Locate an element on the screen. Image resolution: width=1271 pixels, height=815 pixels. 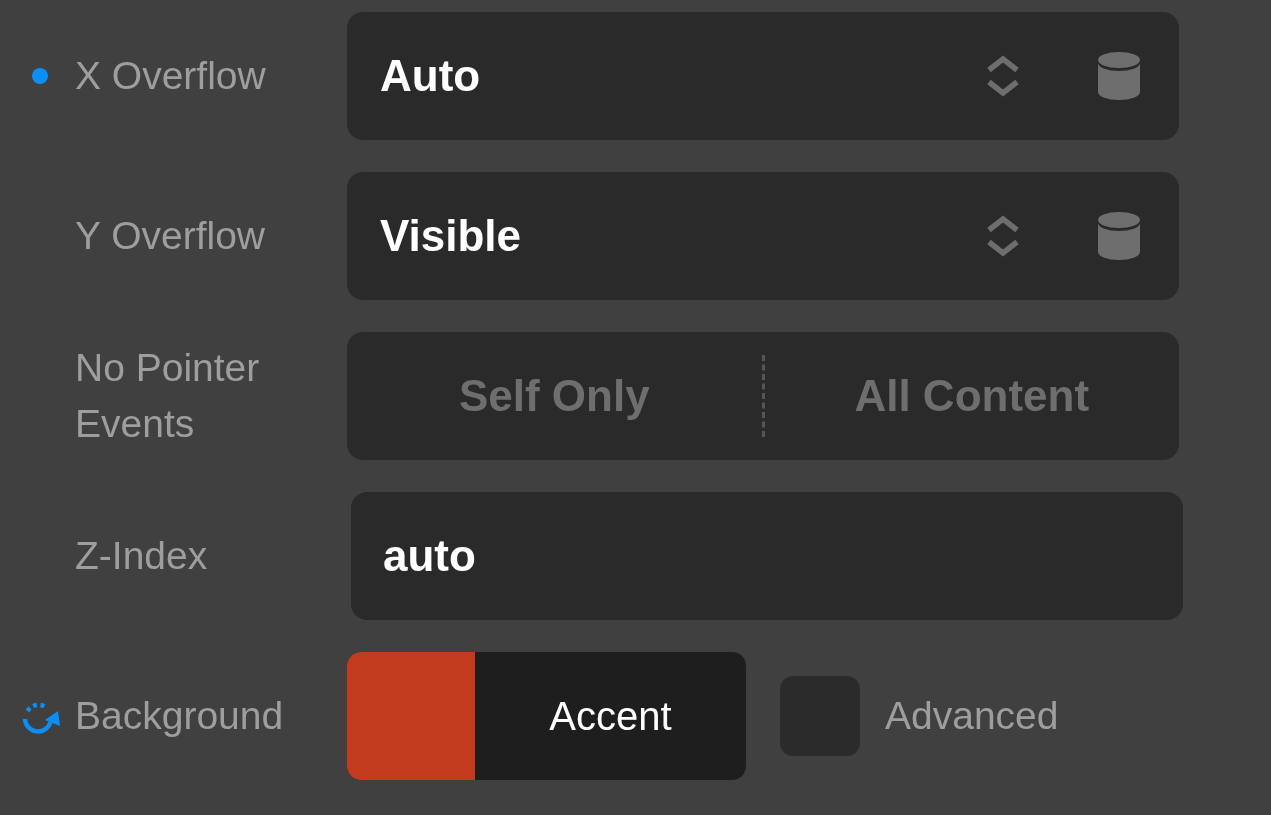
color-button: Accent is located at coordinates (546, 716).